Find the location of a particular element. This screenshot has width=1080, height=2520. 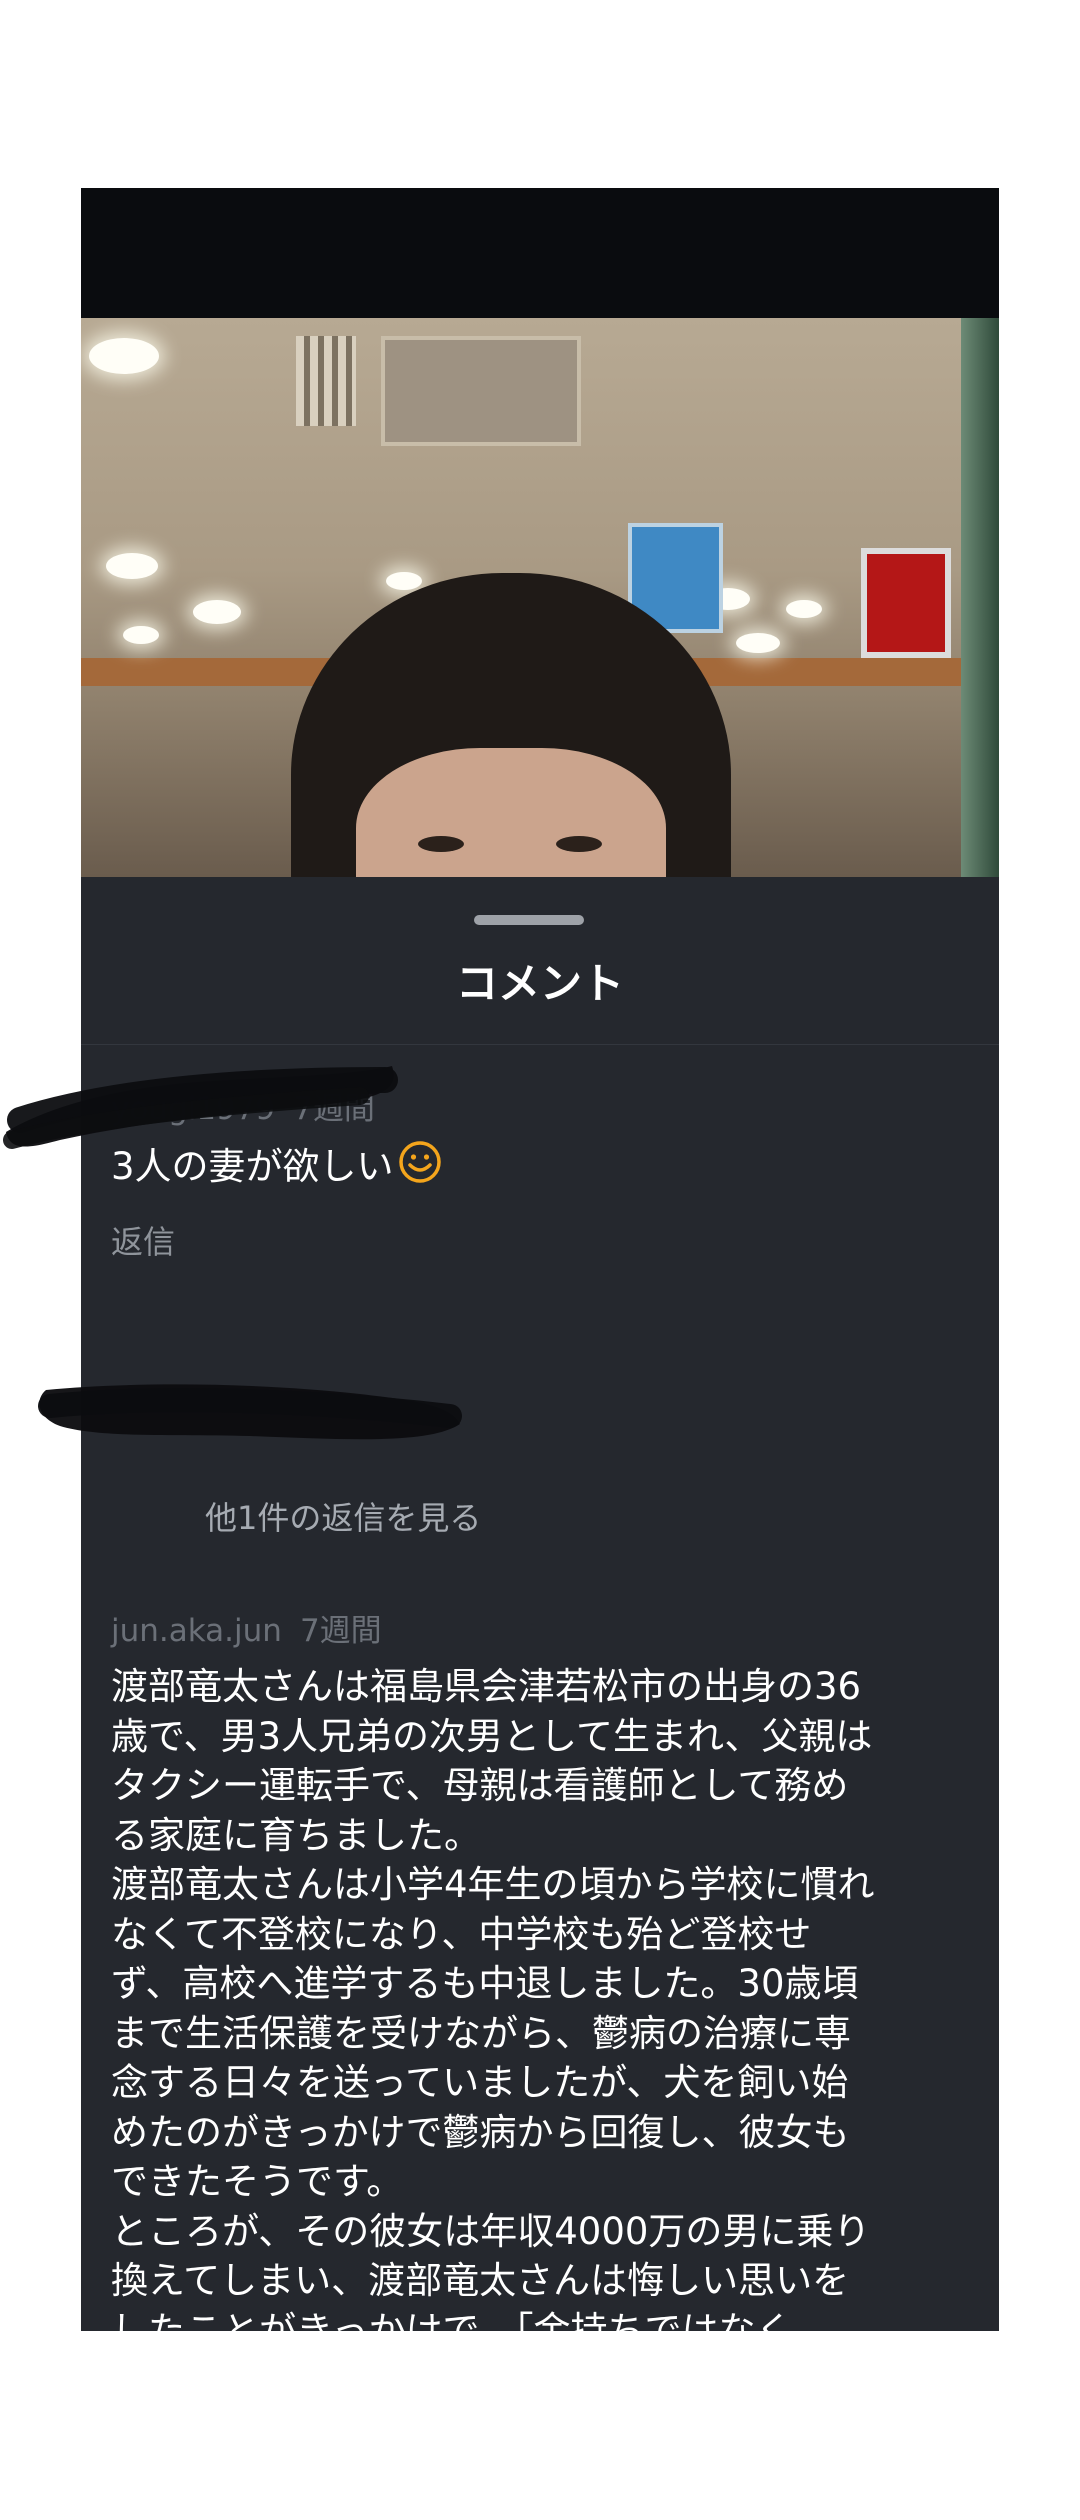

sheet-title: コメント is located at coordinates (539, 983).